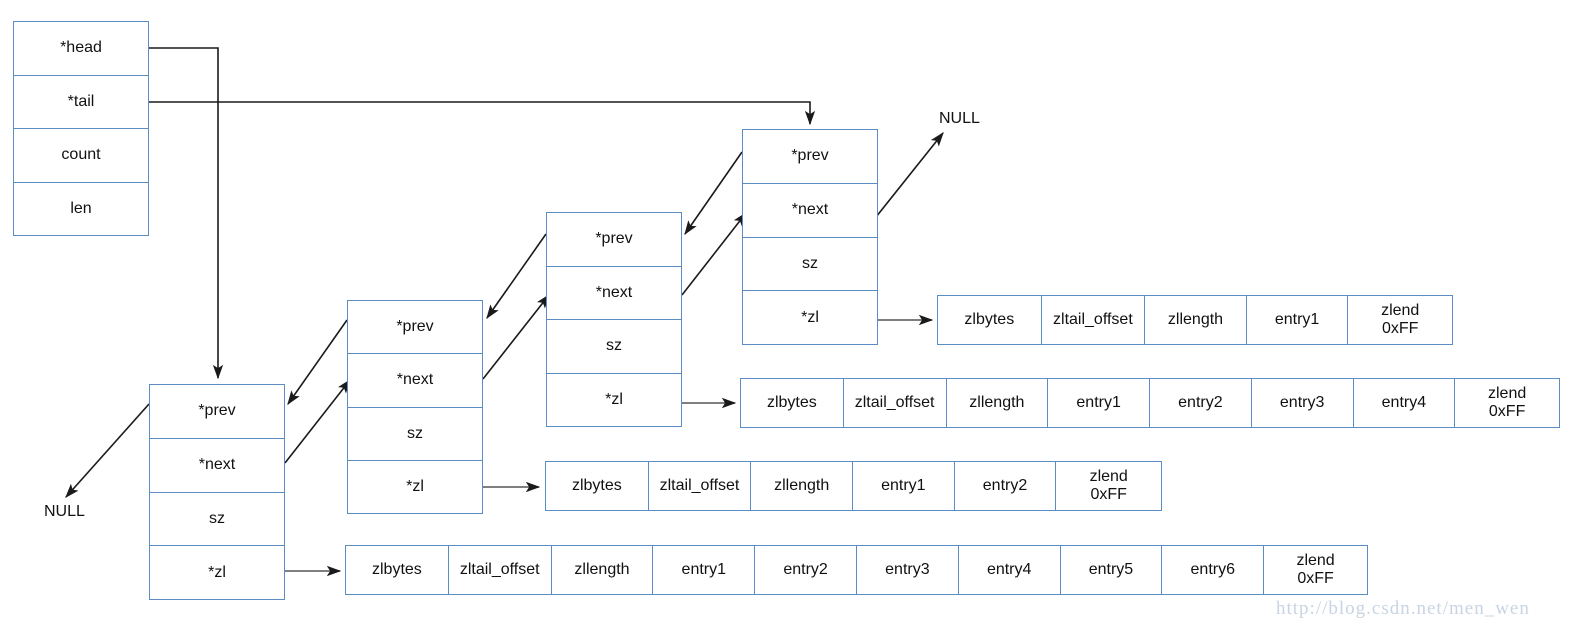  What do you see at coordinates (602, 570) in the screenshot?
I see `ziplist1-cell-zllength: zllength` at bounding box center [602, 570].